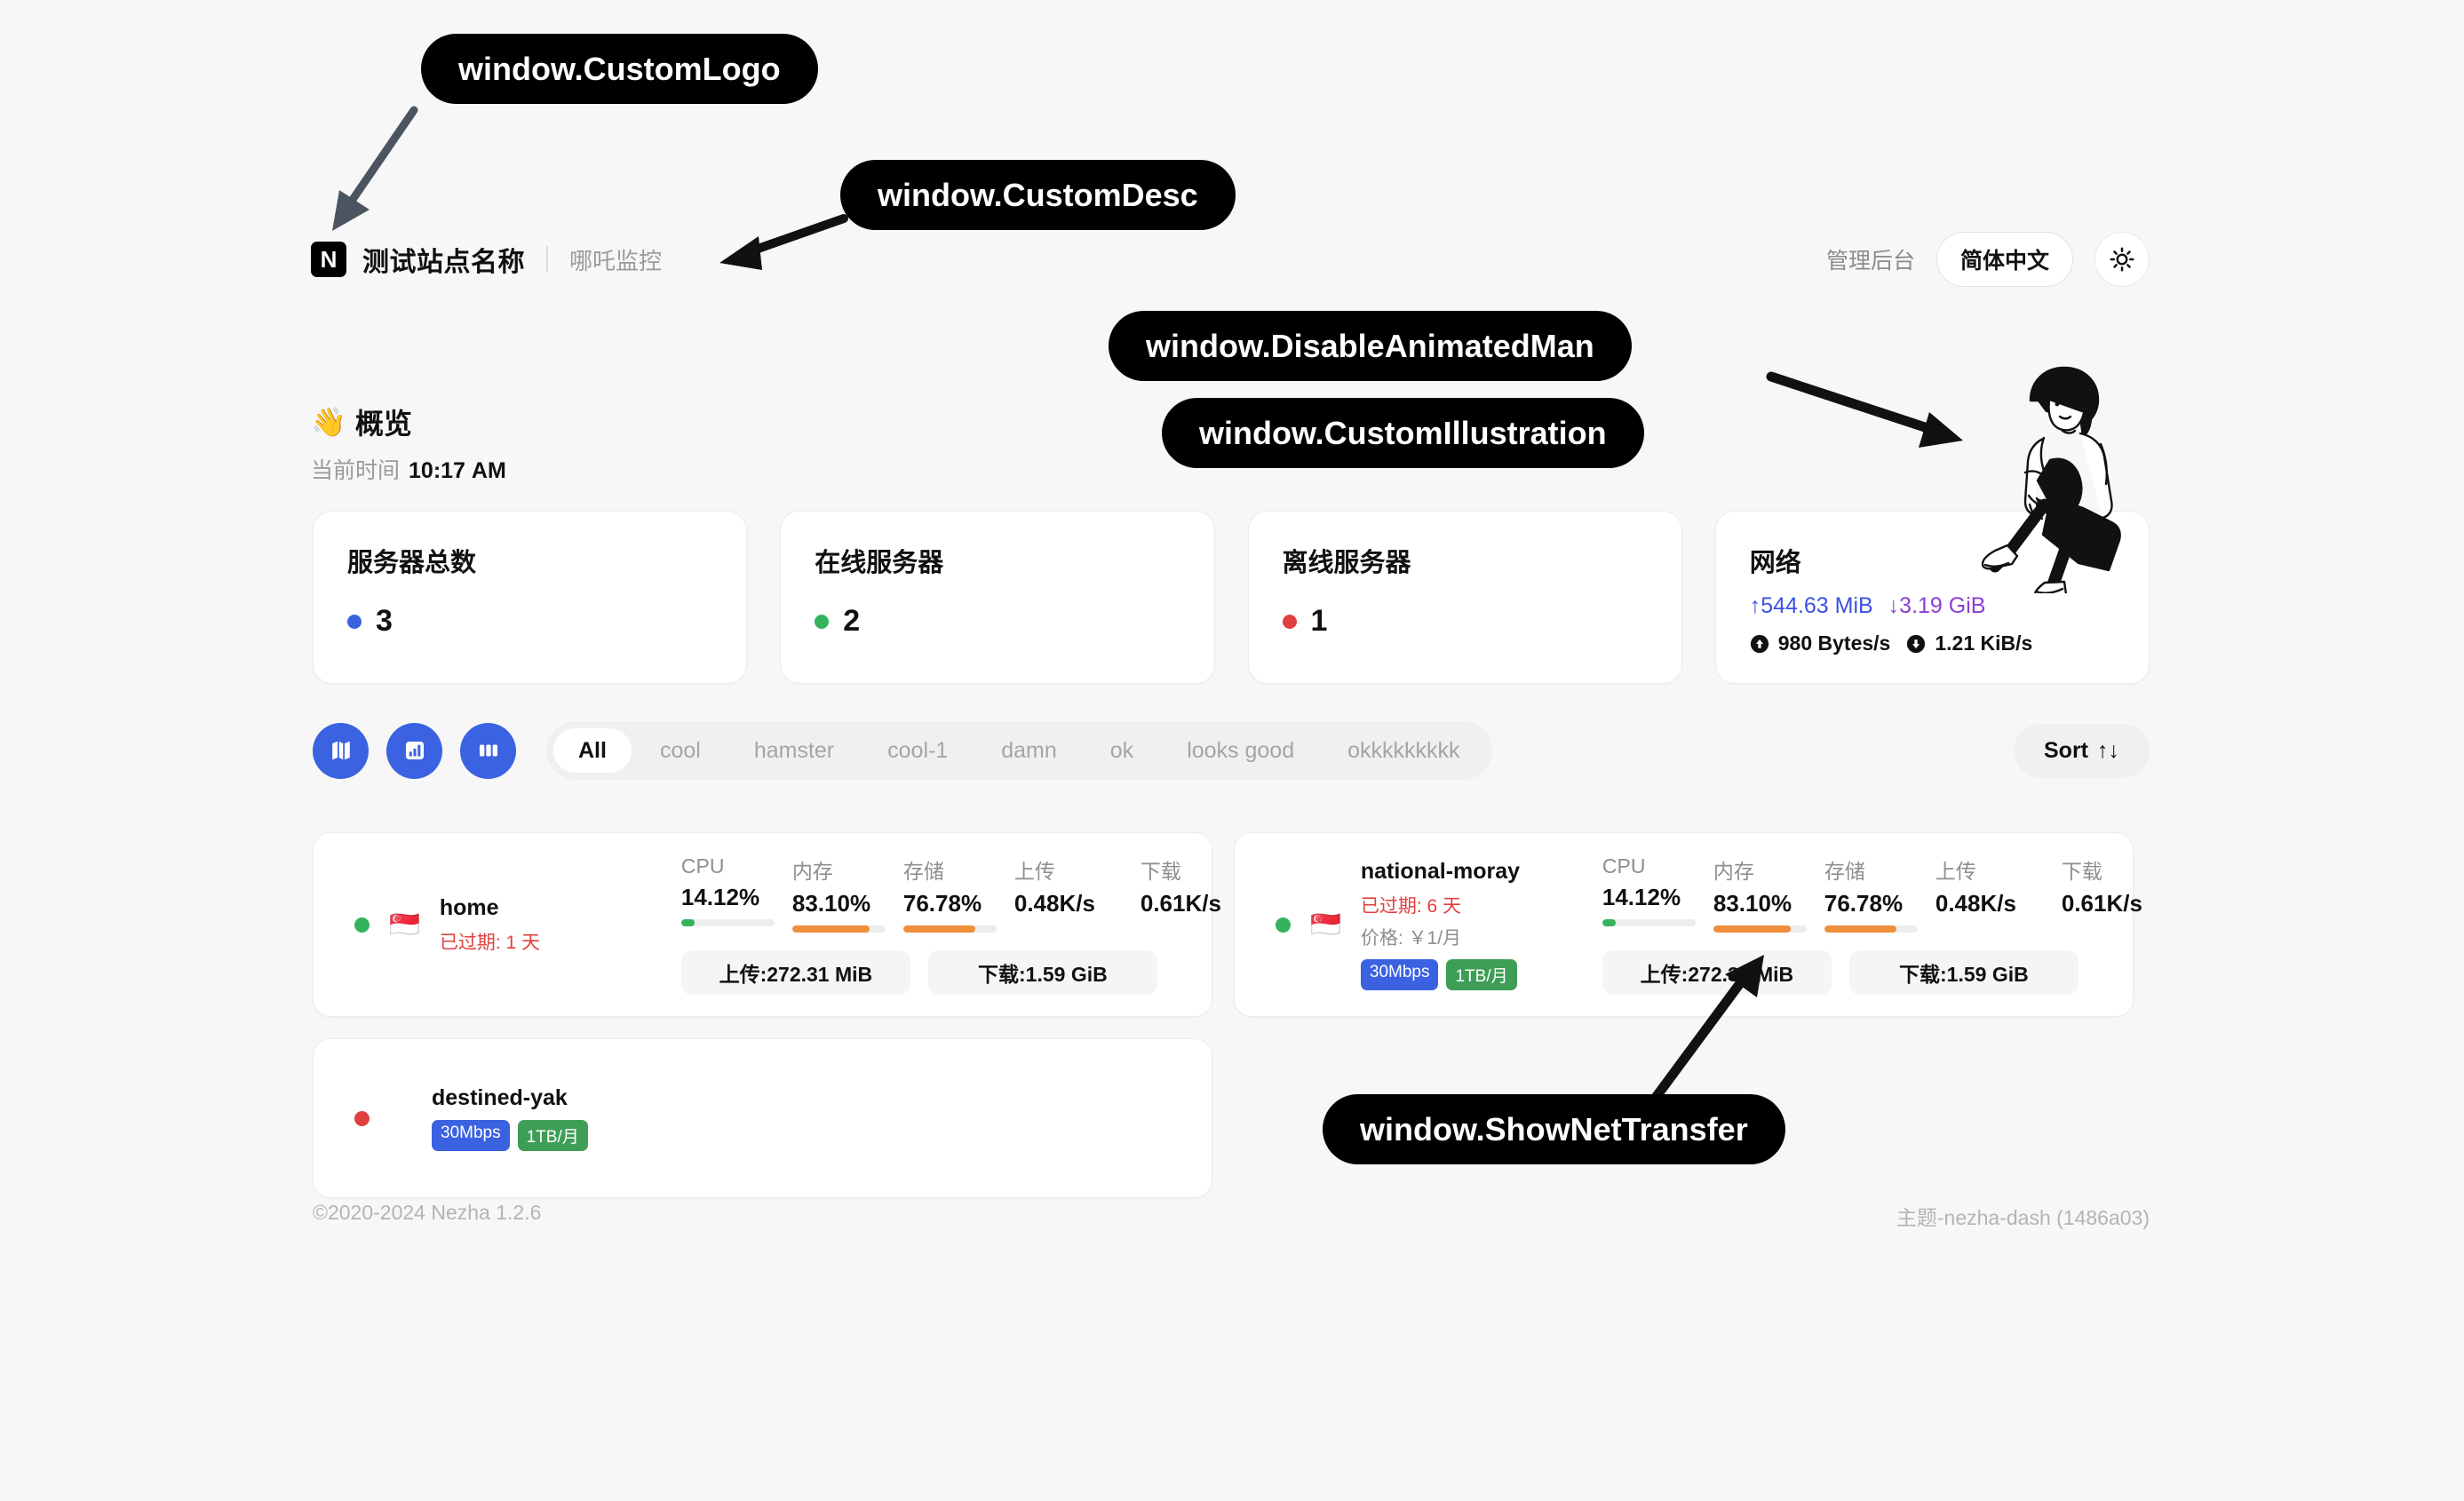  I want to click on server-expire: 已过期: 1 天, so click(490, 942).